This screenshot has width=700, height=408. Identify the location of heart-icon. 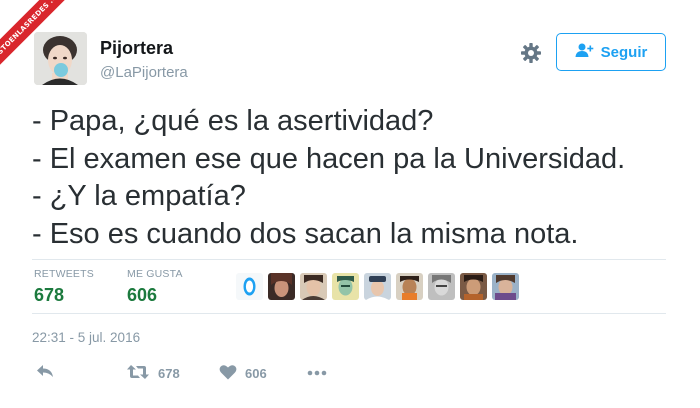
(228, 373).